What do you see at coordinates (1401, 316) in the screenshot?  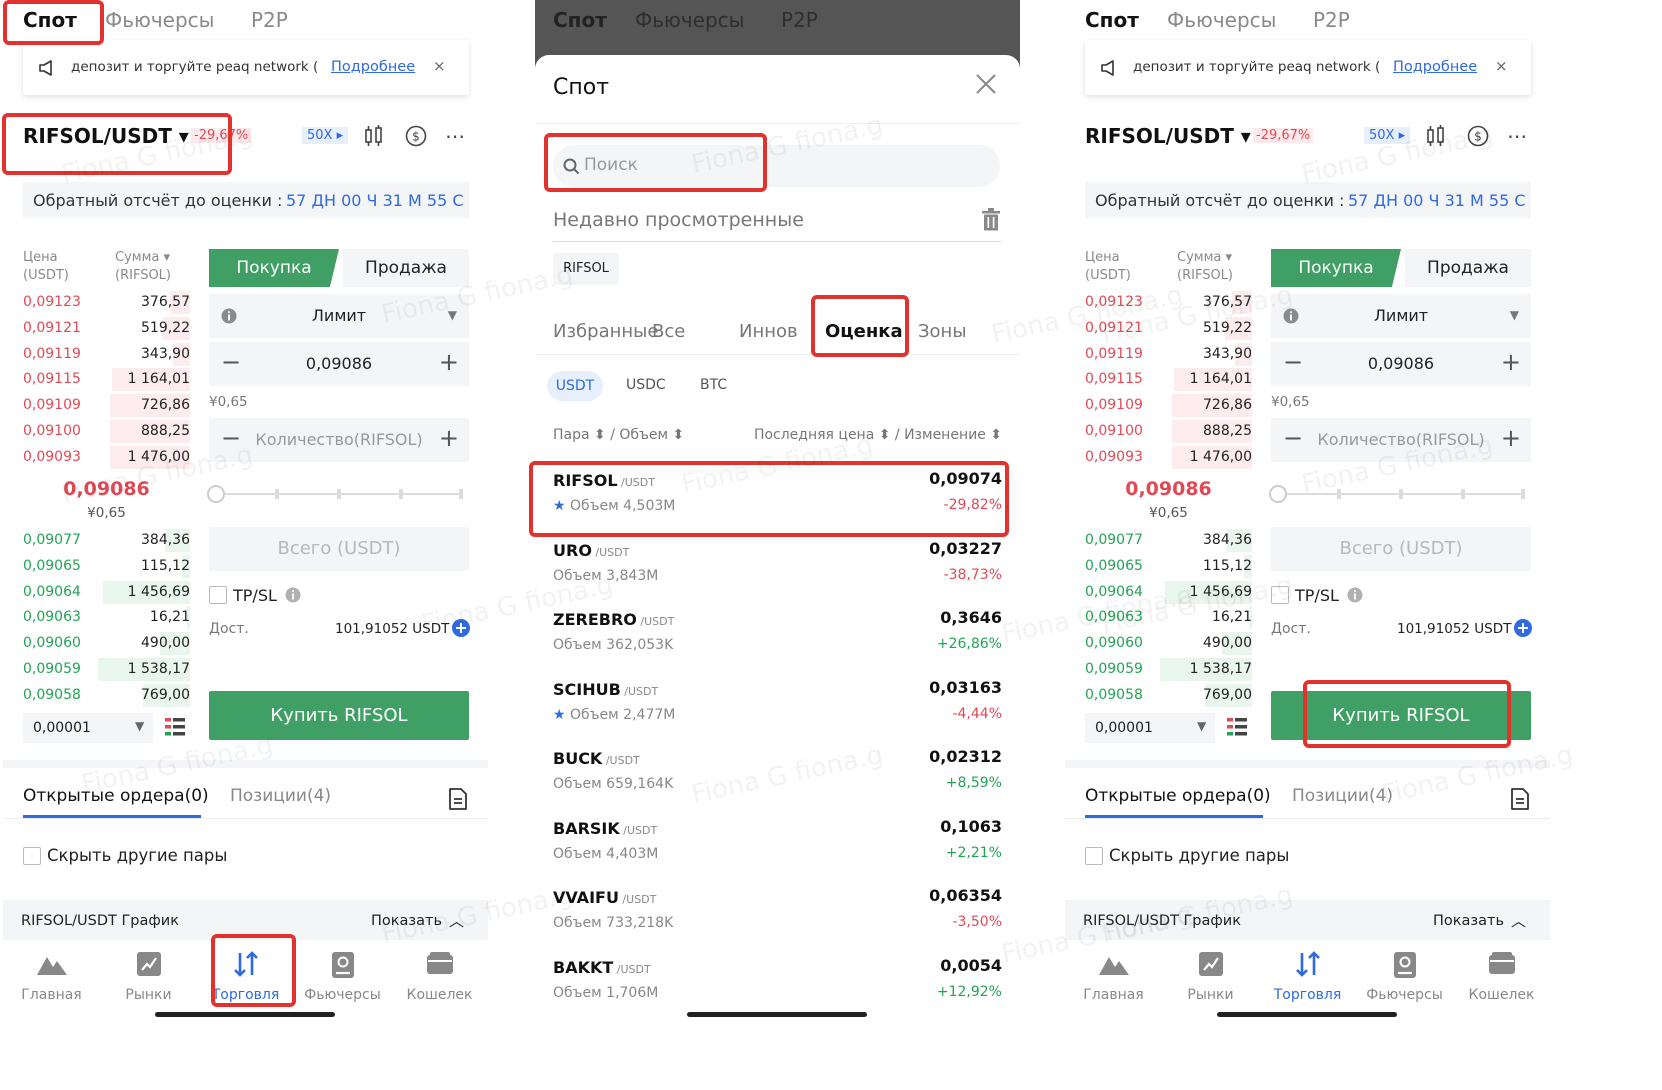 I see `order-type-select: Лимит ▼` at bounding box center [1401, 316].